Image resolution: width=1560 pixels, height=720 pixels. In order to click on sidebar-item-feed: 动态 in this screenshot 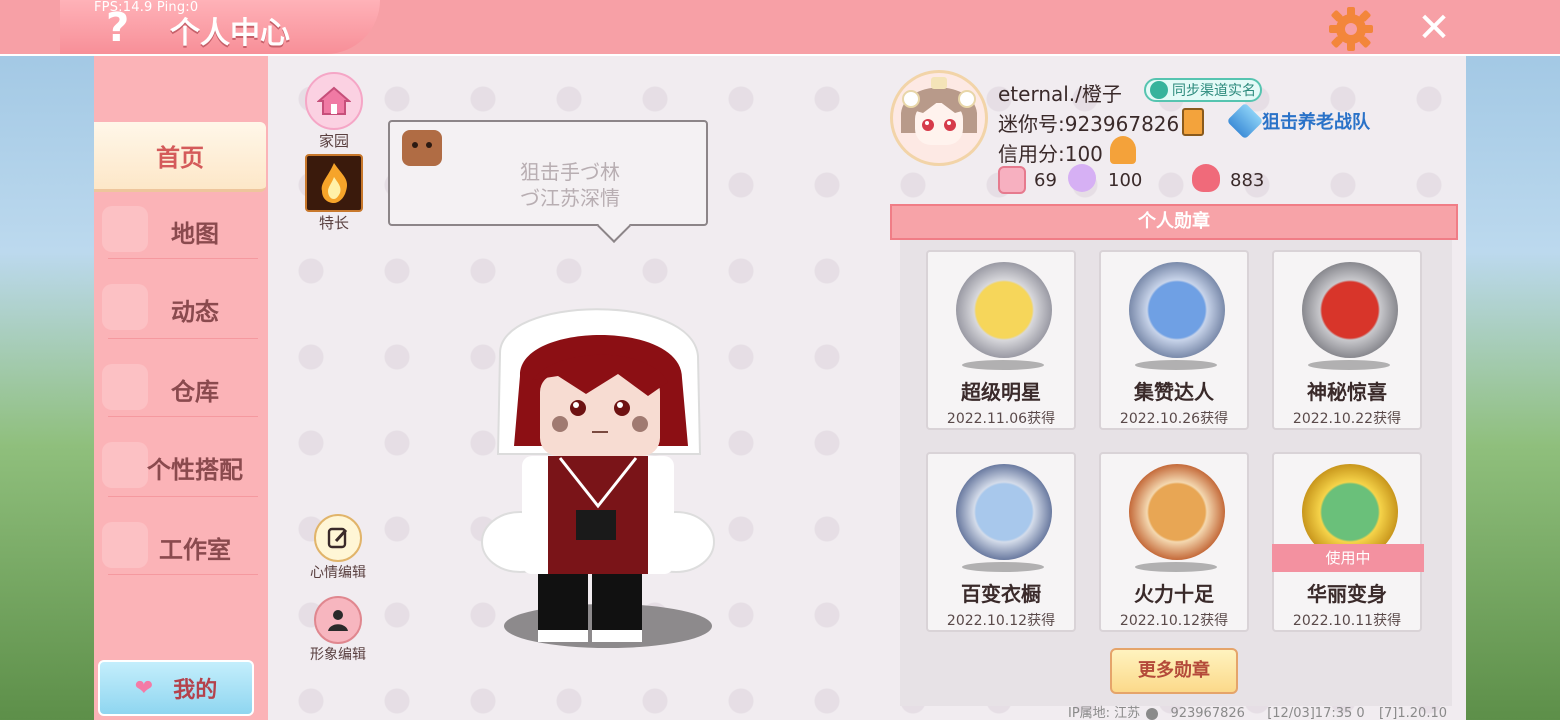, I will do `click(180, 309)`.